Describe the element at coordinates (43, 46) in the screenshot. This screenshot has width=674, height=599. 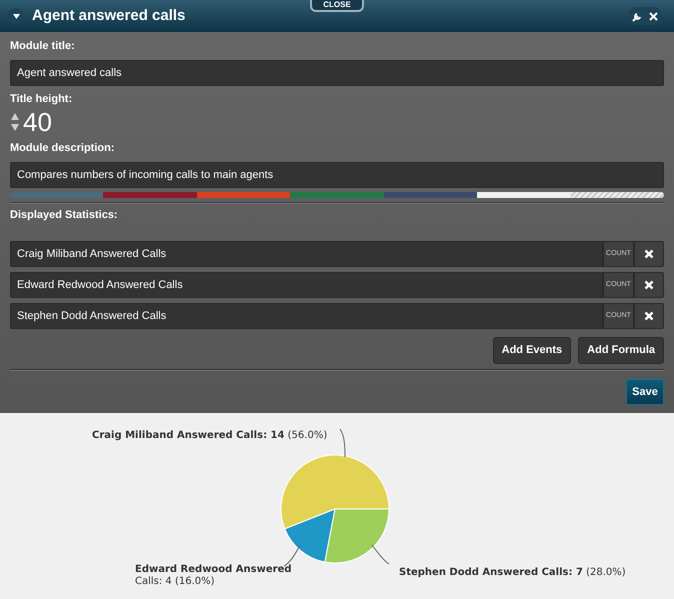
I see `field-label: Module title:` at that location.